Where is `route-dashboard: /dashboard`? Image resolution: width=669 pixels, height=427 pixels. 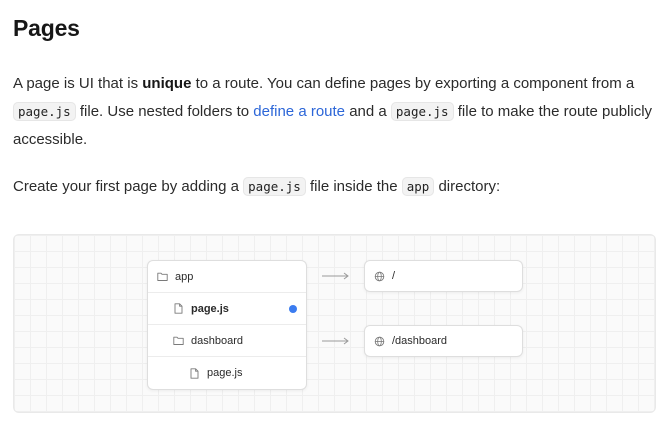 route-dashboard: /dashboard is located at coordinates (443, 341).